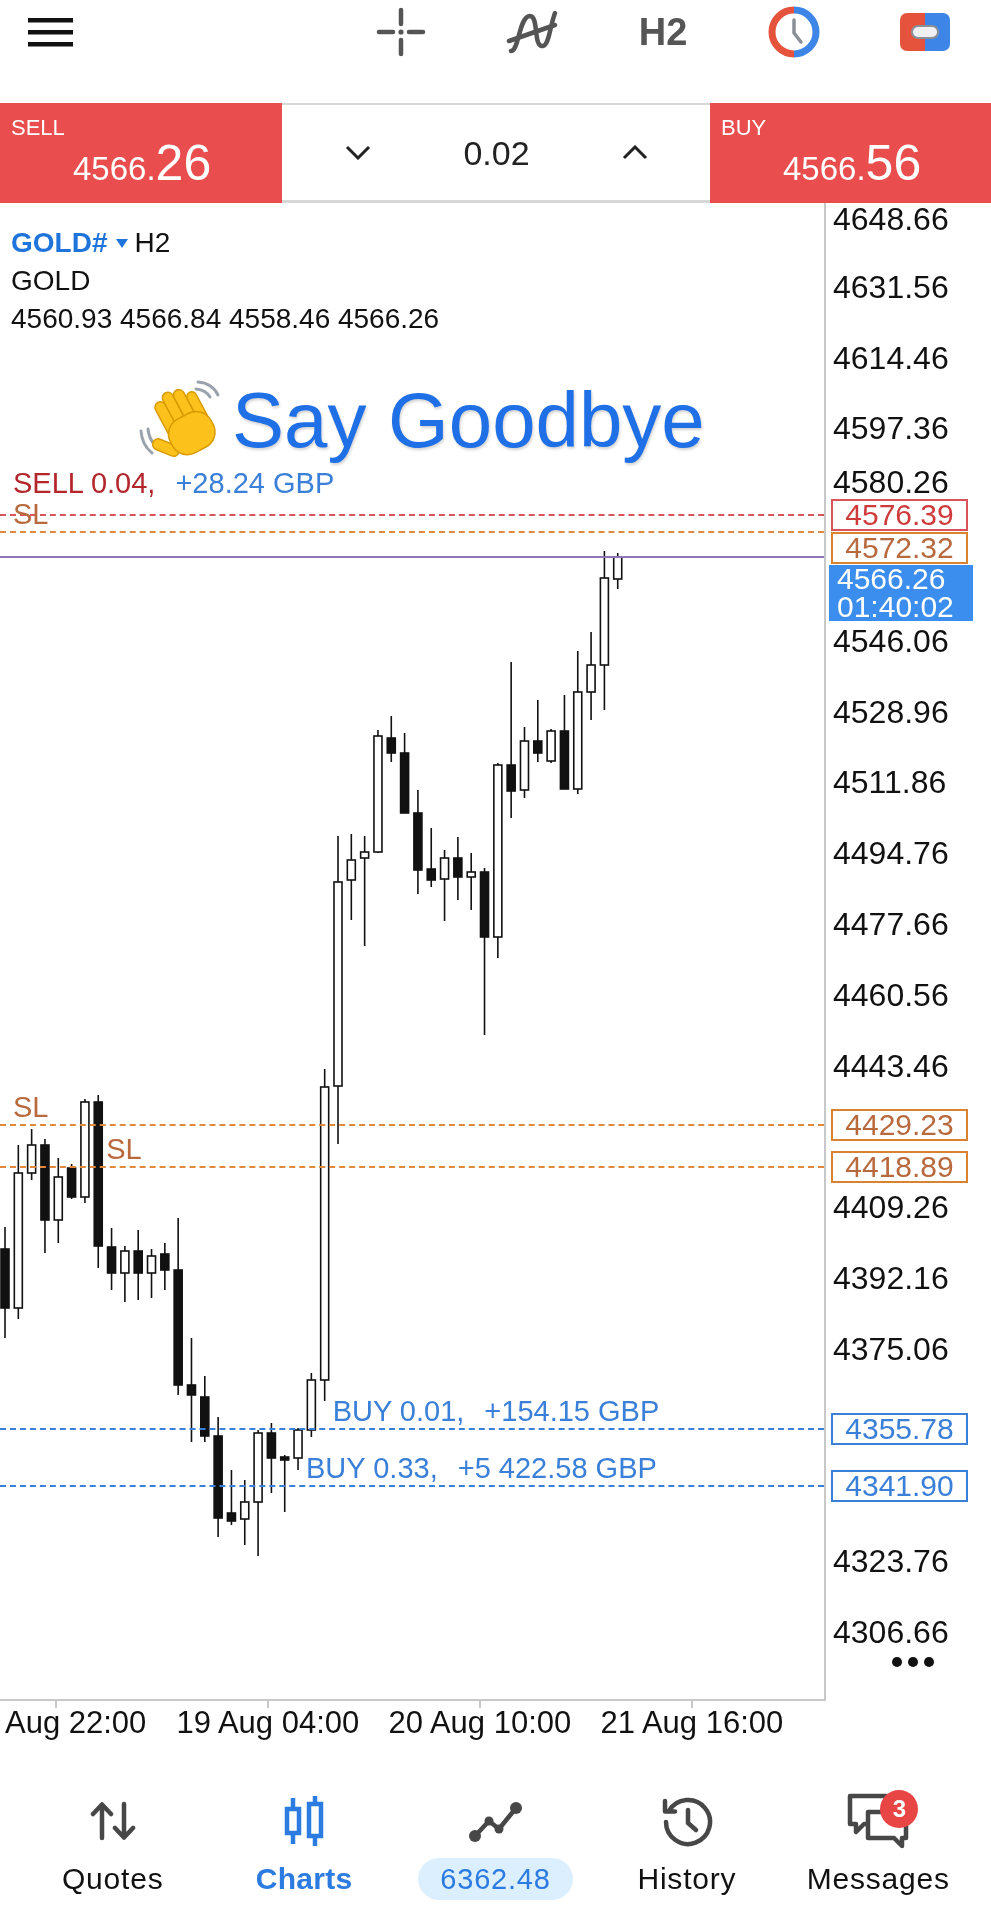 This screenshot has height=1920, width=991. What do you see at coordinates (891, 357) in the screenshot?
I see `price-axis-label: 4614.46` at bounding box center [891, 357].